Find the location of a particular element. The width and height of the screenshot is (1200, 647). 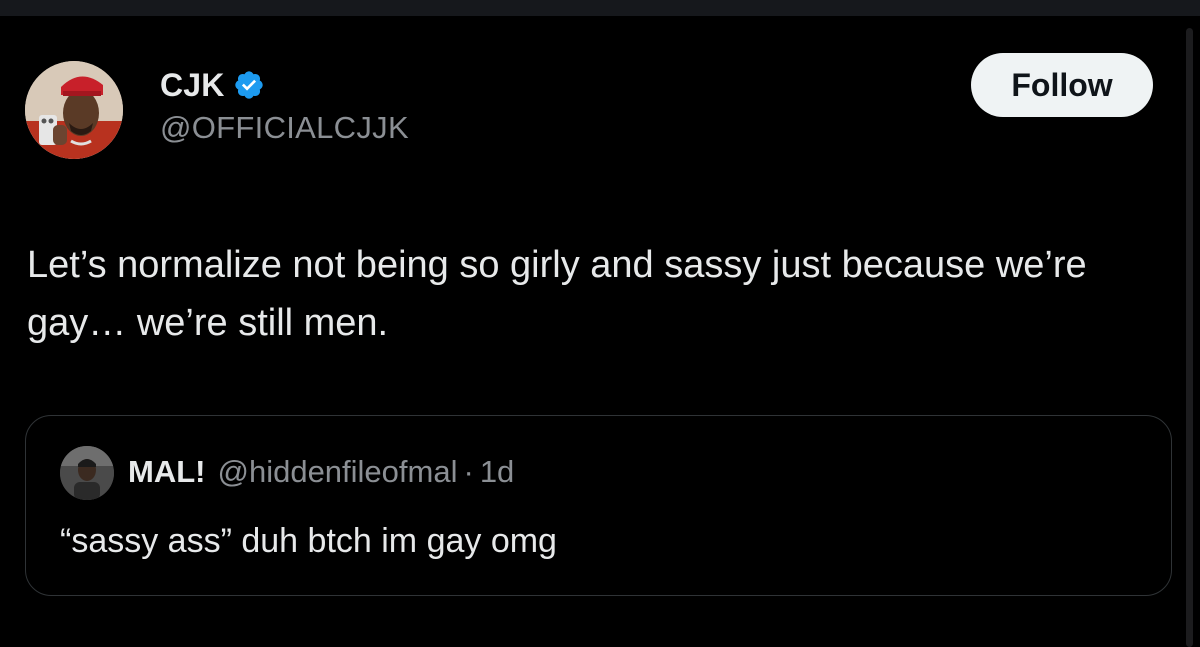

follow-button: Follow is located at coordinates (1062, 85).